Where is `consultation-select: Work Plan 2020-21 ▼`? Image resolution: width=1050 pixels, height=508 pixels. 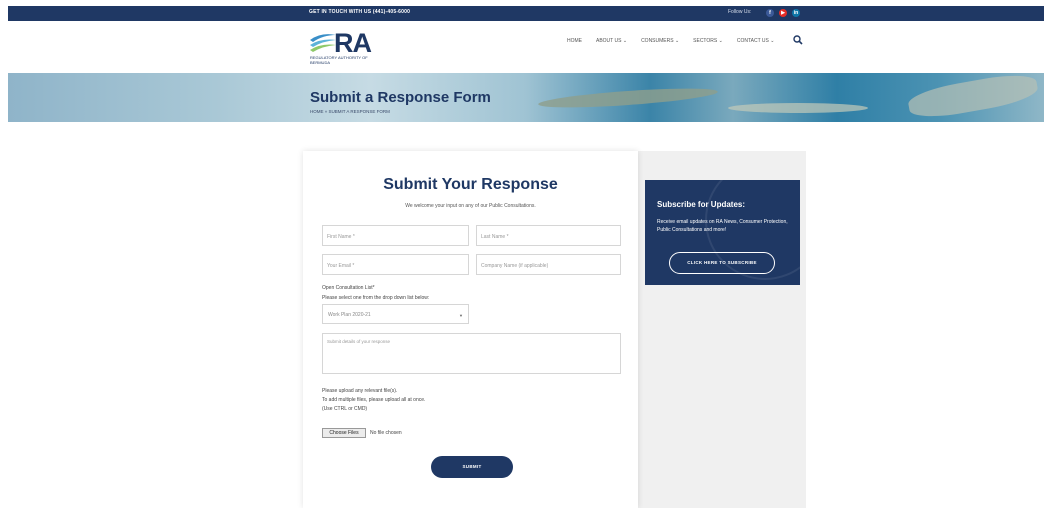 consultation-select: Work Plan 2020-21 ▼ is located at coordinates (395, 314).